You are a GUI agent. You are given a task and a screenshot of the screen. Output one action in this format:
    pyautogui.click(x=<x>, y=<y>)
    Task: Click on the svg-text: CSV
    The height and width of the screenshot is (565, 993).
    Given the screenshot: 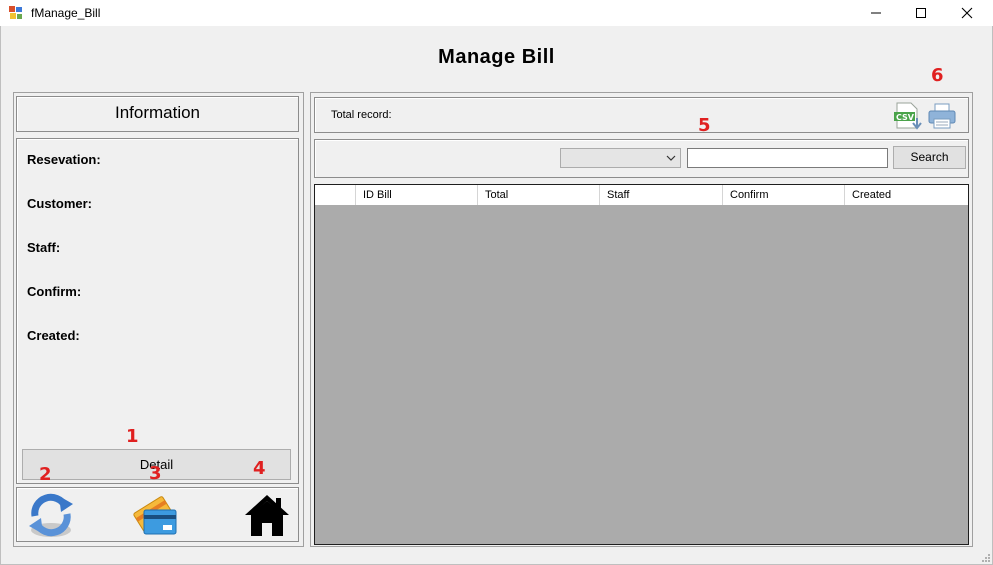 What is the action you would take?
    pyautogui.click(x=905, y=117)
    